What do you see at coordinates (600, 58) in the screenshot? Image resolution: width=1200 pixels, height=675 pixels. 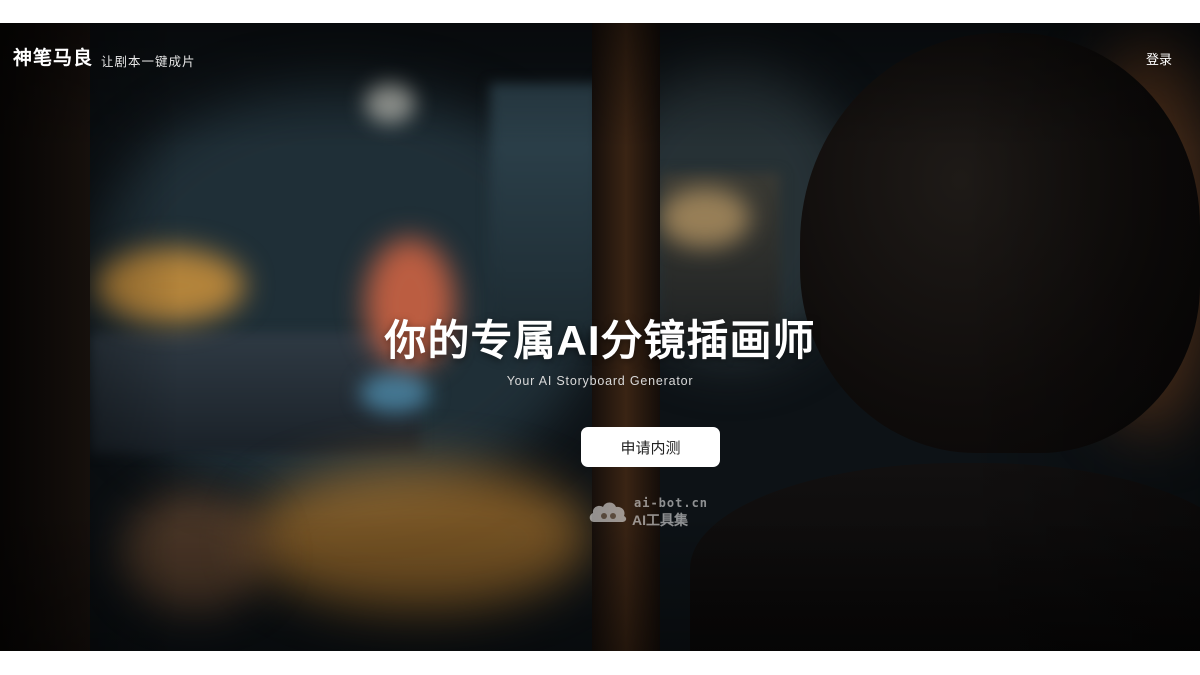 I see `top-navigation-bar: 神笔马良 让剧本一键成片 登录` at bounding box center [600, 58].